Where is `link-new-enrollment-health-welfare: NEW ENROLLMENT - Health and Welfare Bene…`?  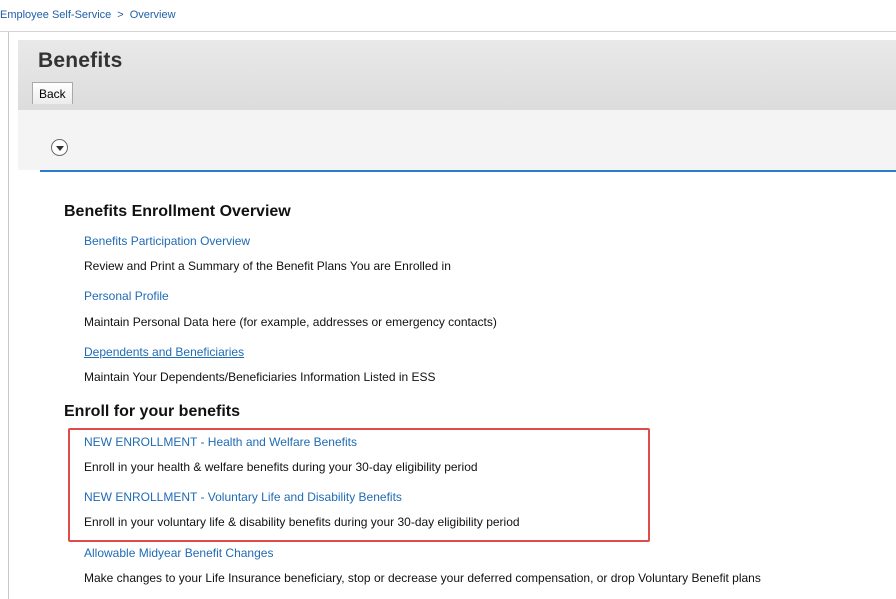
link-new-enrollment-health-welfare: NEW ENROLLMENT - Health and Welfare Bene… is located at coordinates (220, 442).